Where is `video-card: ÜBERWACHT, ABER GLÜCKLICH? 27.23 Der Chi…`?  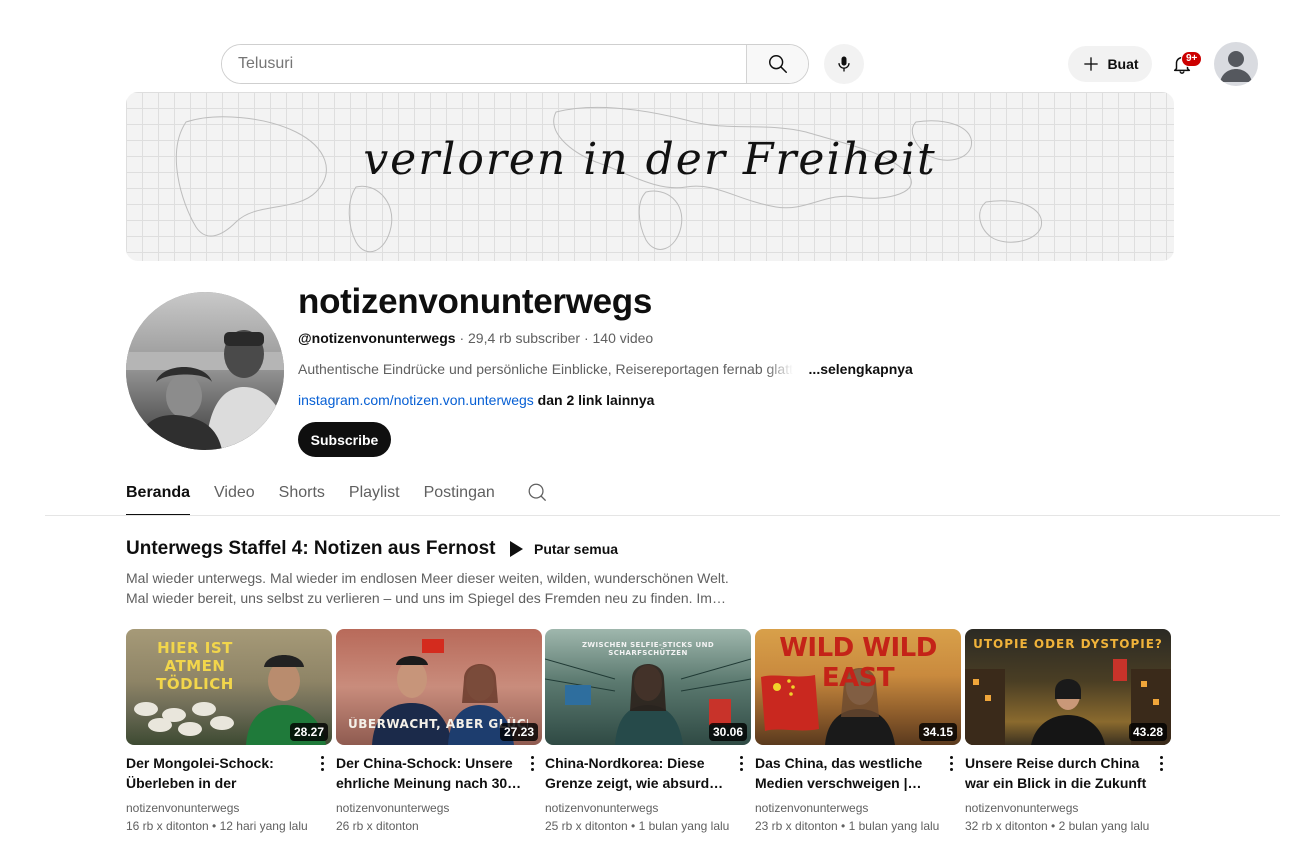 video-card: ÜBERWACHT, ABER GLÜCKLICH? 27.23 Der Chi… is located at coordinates (439, 731).